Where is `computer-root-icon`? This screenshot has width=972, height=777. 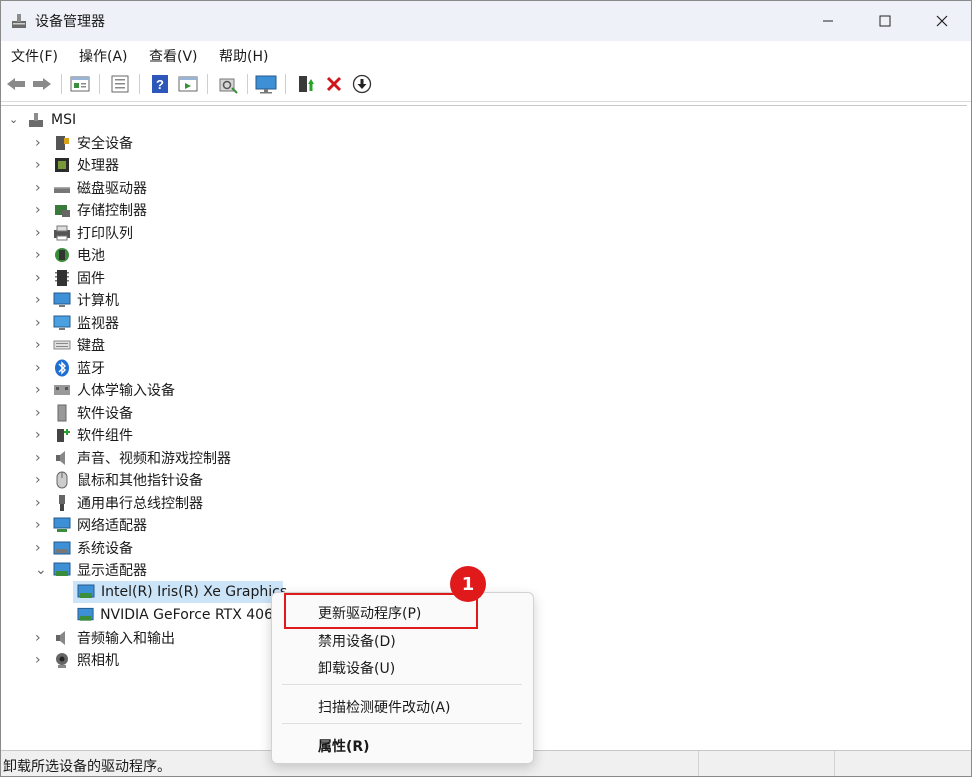 computer-root-icon is located at coordinates (36, 120).